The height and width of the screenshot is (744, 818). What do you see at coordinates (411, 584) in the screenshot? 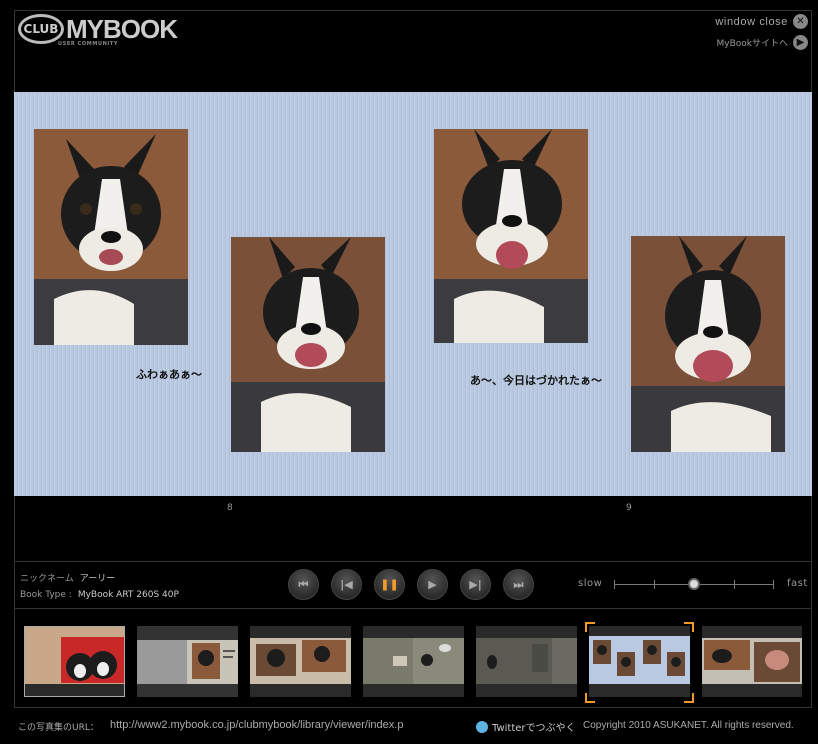
I see `playback-controls: ⏮ |◀ ❚❚ ▶ ▶| ⏭` at bounding box center [411, 584].